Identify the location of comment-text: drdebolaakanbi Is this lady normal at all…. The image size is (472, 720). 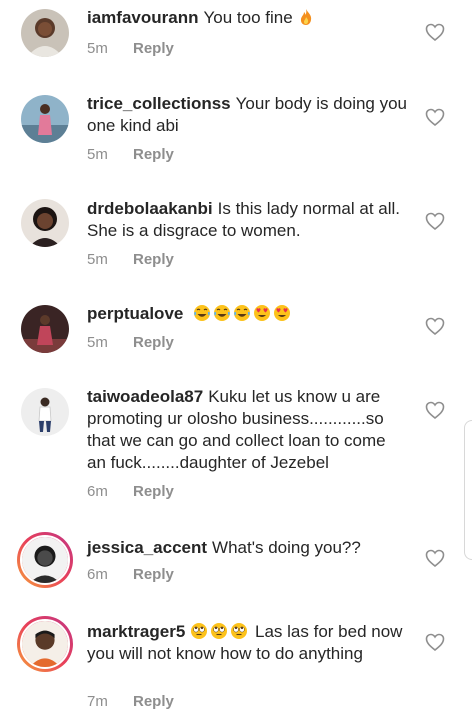
(247, 220).